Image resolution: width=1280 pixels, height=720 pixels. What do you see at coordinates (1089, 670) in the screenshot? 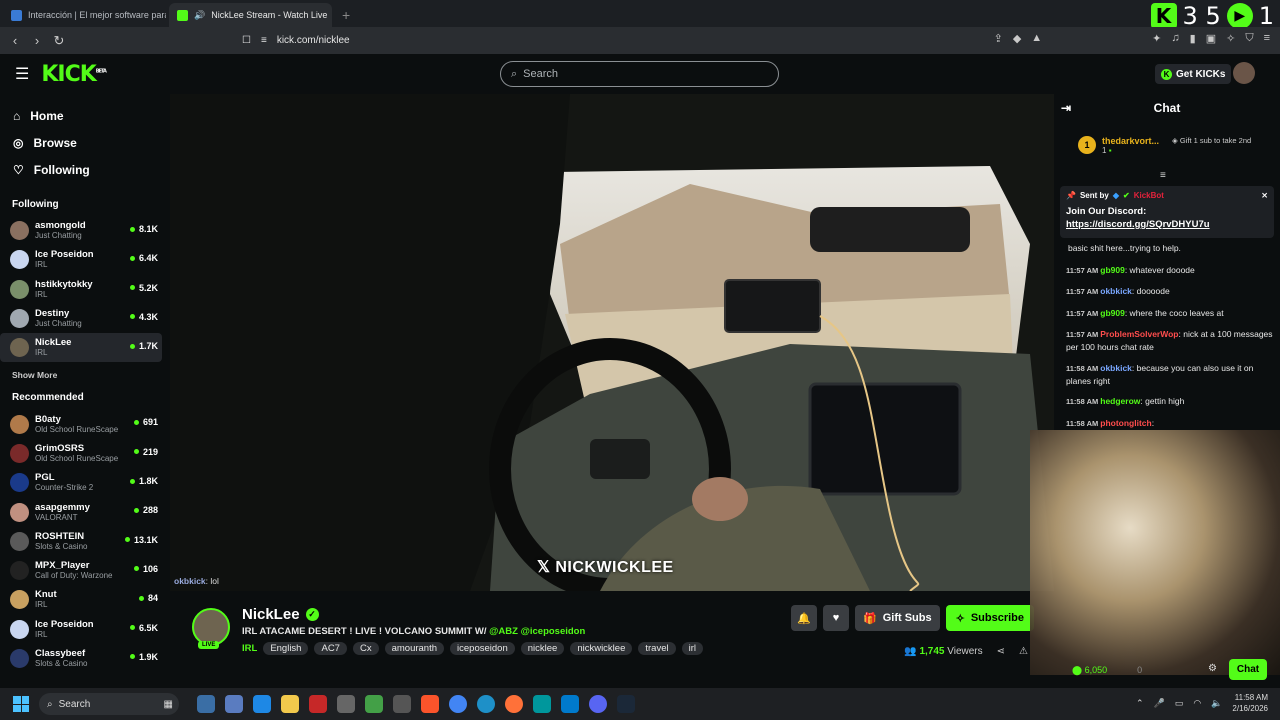
I see `kicks-balance: ⬤ 6,050` at bounding box center [1089, 670].